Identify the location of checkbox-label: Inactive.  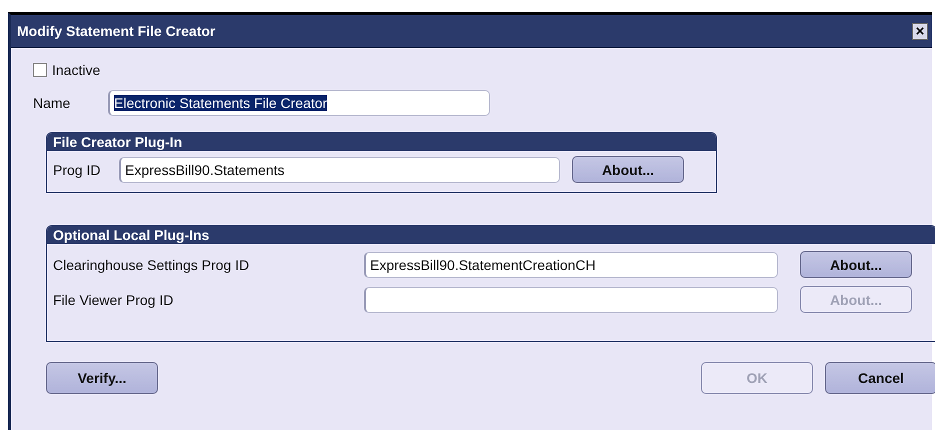
(76, 70).